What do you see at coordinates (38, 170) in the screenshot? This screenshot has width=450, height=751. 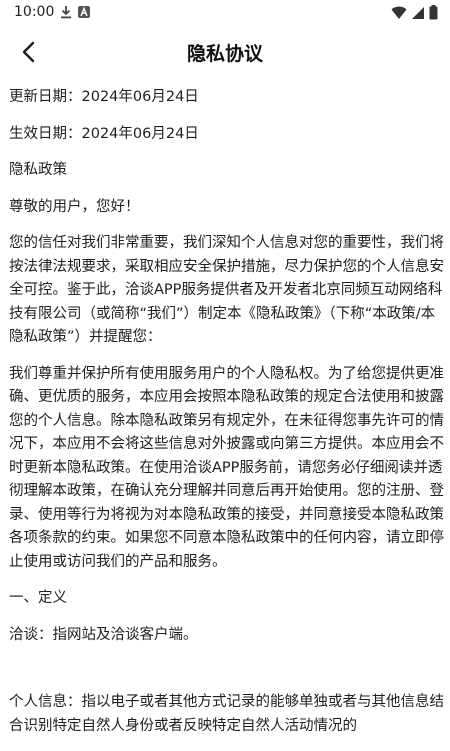 I see `policy-heading: 隐私政策` at bounding box center [38, 170].